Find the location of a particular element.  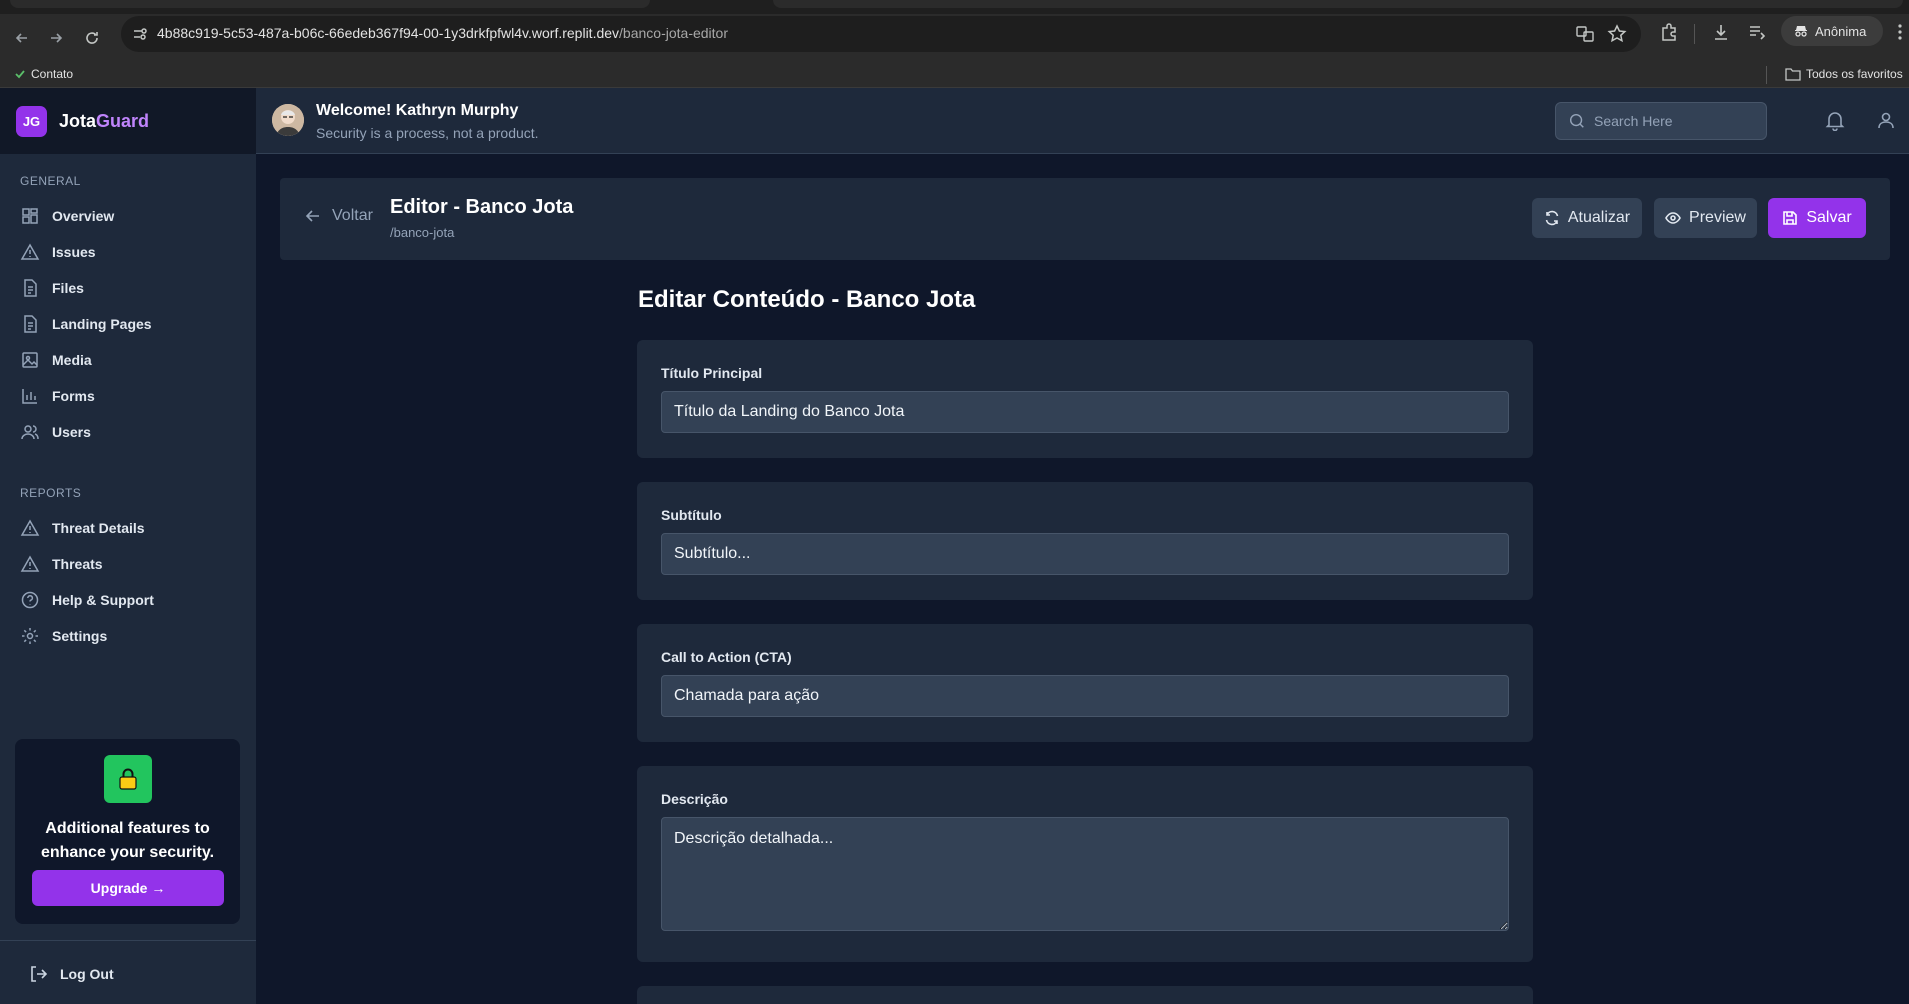

sidebar-item-label: Users is located at coordinates (71, 432).